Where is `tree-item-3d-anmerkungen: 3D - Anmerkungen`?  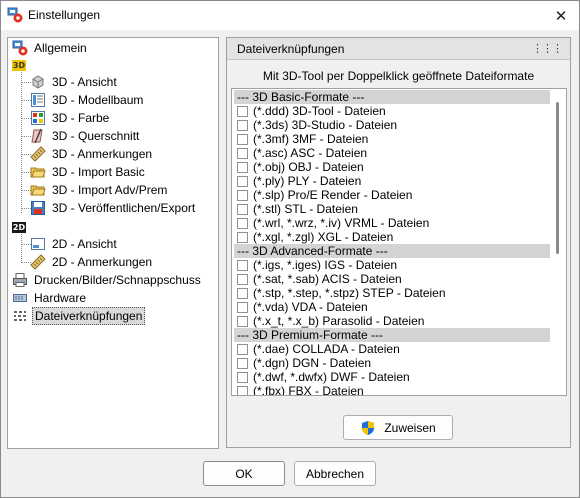 tree-item-3d-anmerkungen: 3D - Anmerkungen is located at coordinates (92, 154).